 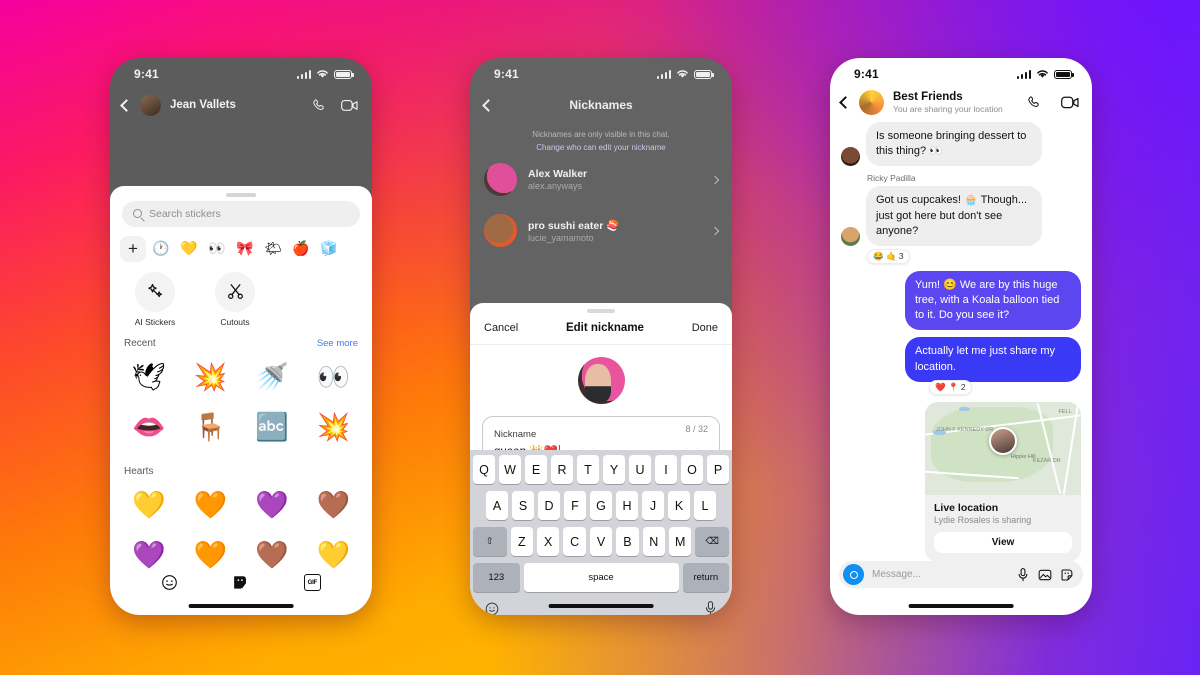 What do you see at coordinates (600, 147) in the screenshot?
I see `change-who-can-edit-link: Change who can edit your nickname` at bounding box center [600, 147].